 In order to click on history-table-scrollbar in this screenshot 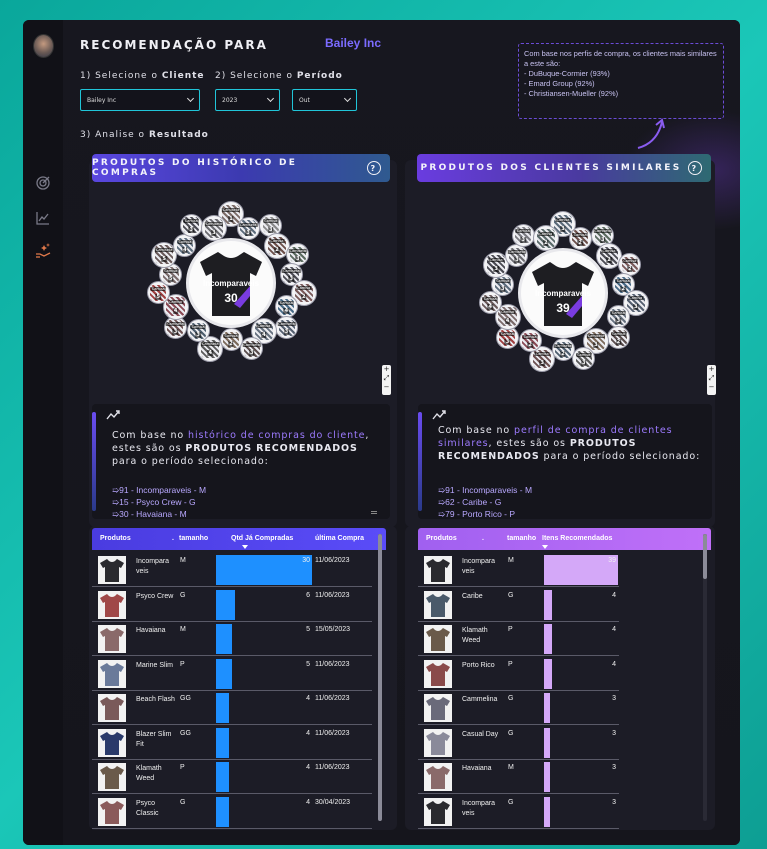, I will do `click(380, 677)`.